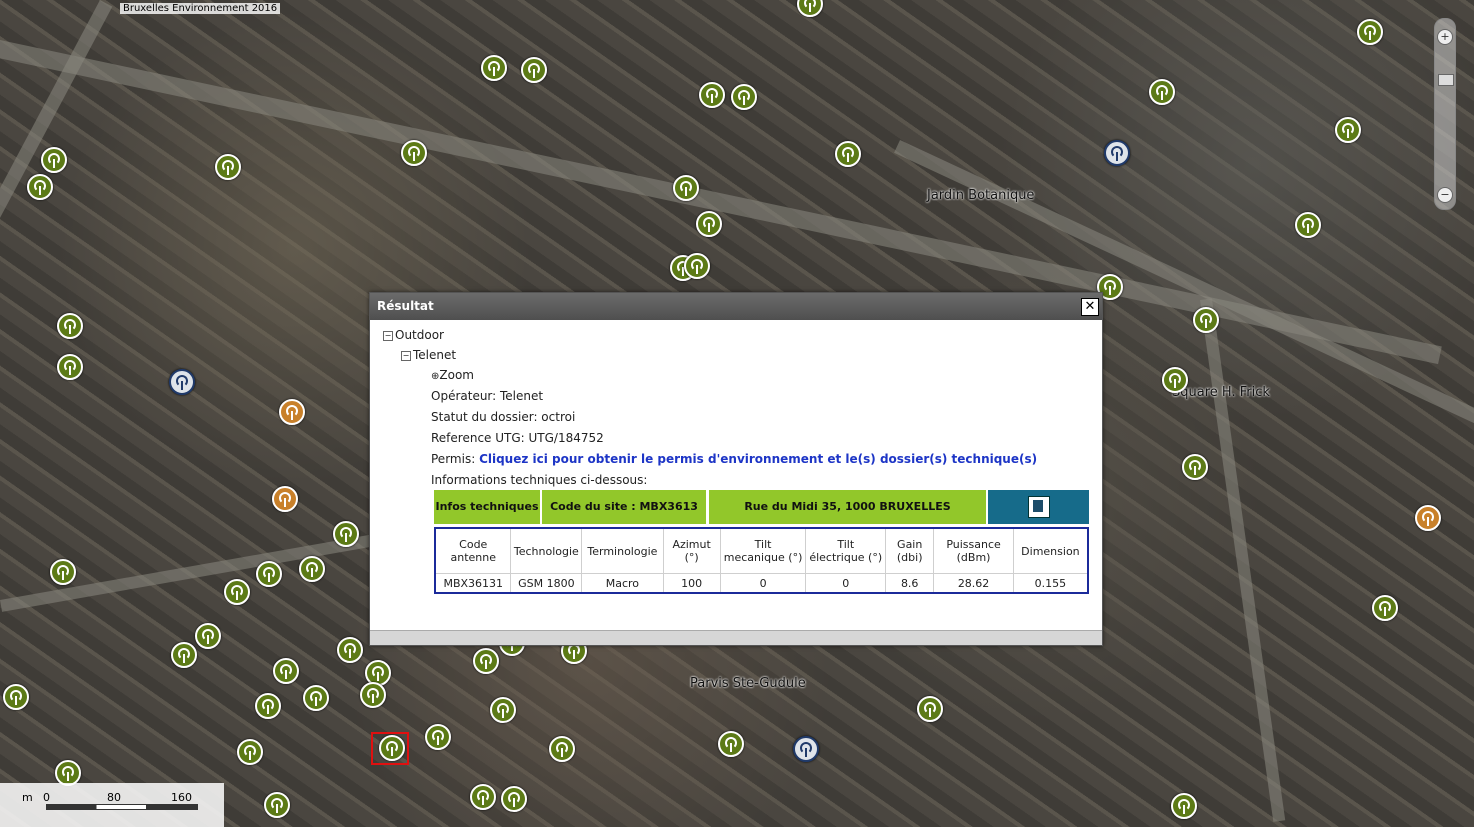  Describe the element at coordinates (910, 550) in the screenshot. I see `table-header-cell: Gain (dbi)` at that location.